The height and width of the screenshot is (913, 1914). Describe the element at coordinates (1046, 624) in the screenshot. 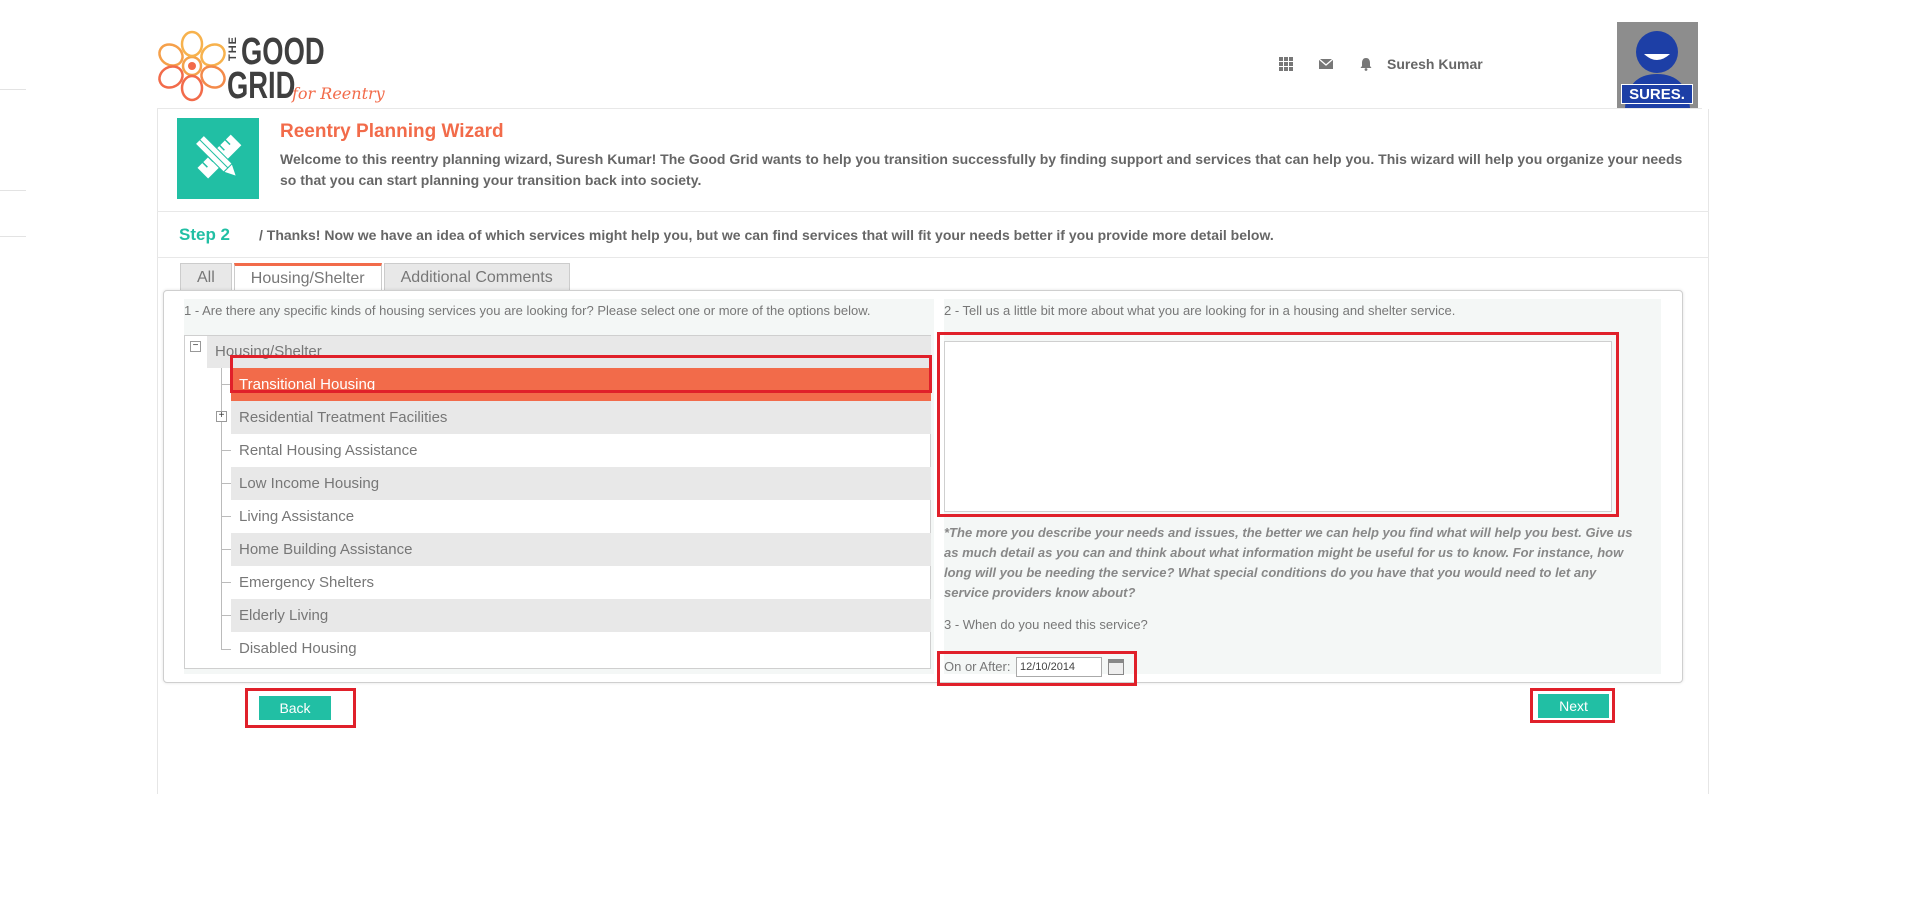

I see `question-3-label: 3 - When do you need this service?` at that location.